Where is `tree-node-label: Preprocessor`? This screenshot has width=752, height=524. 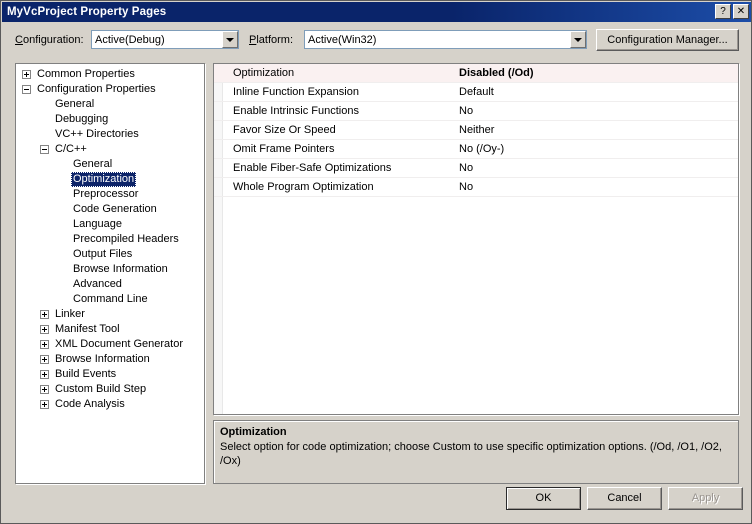 tree-node-label: Preprocessor is located at coordinates (106, 194).